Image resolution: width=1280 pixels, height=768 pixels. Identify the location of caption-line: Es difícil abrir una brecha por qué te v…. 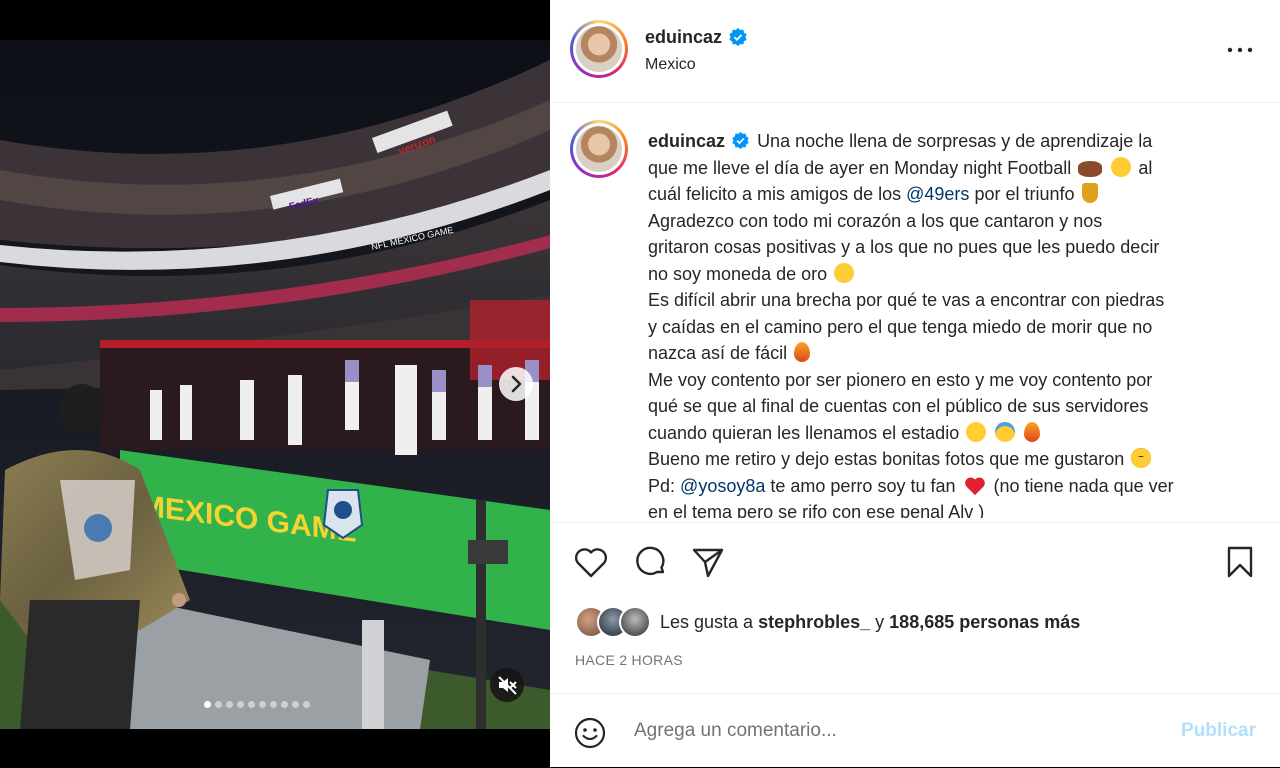
(943, 300).